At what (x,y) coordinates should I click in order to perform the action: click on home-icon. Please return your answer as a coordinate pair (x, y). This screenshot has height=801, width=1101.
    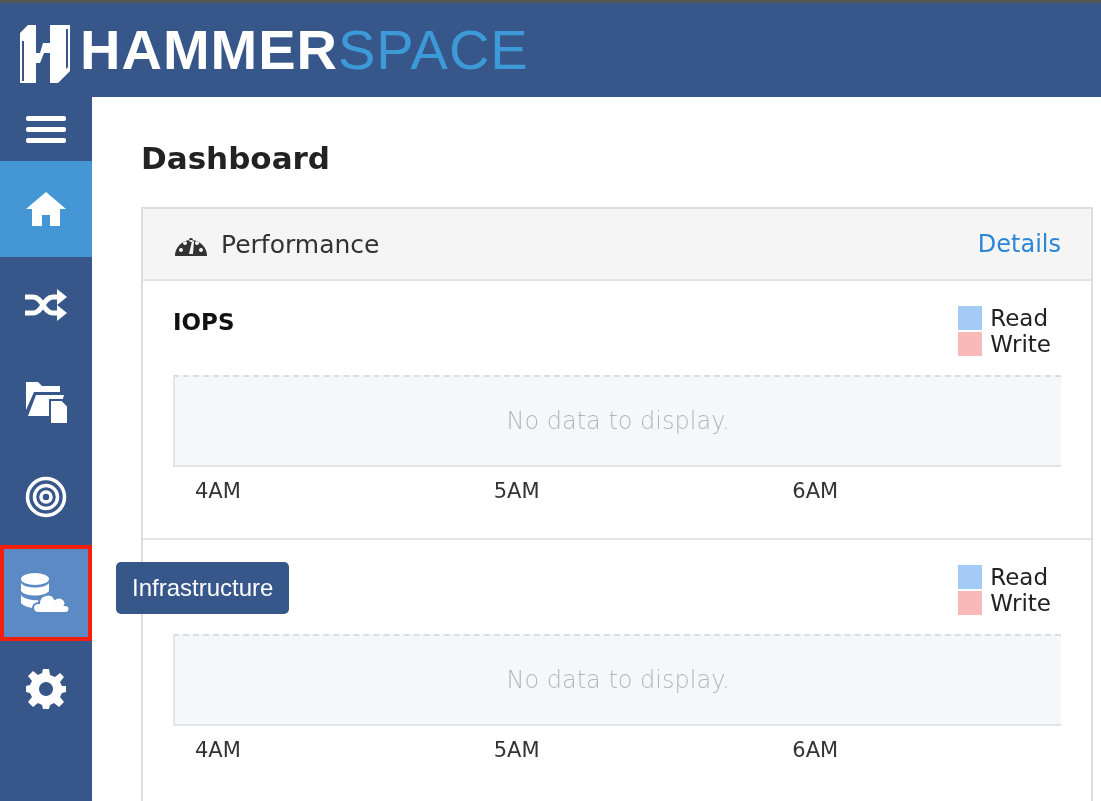
    Looking at the image, I should click on (46, 209).